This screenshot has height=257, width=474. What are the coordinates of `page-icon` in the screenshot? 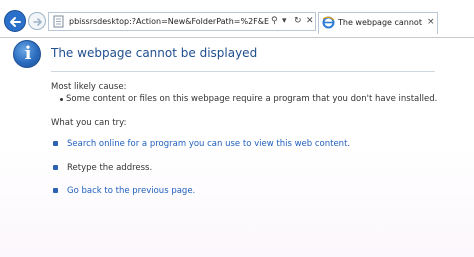 It's located at (58, 21).